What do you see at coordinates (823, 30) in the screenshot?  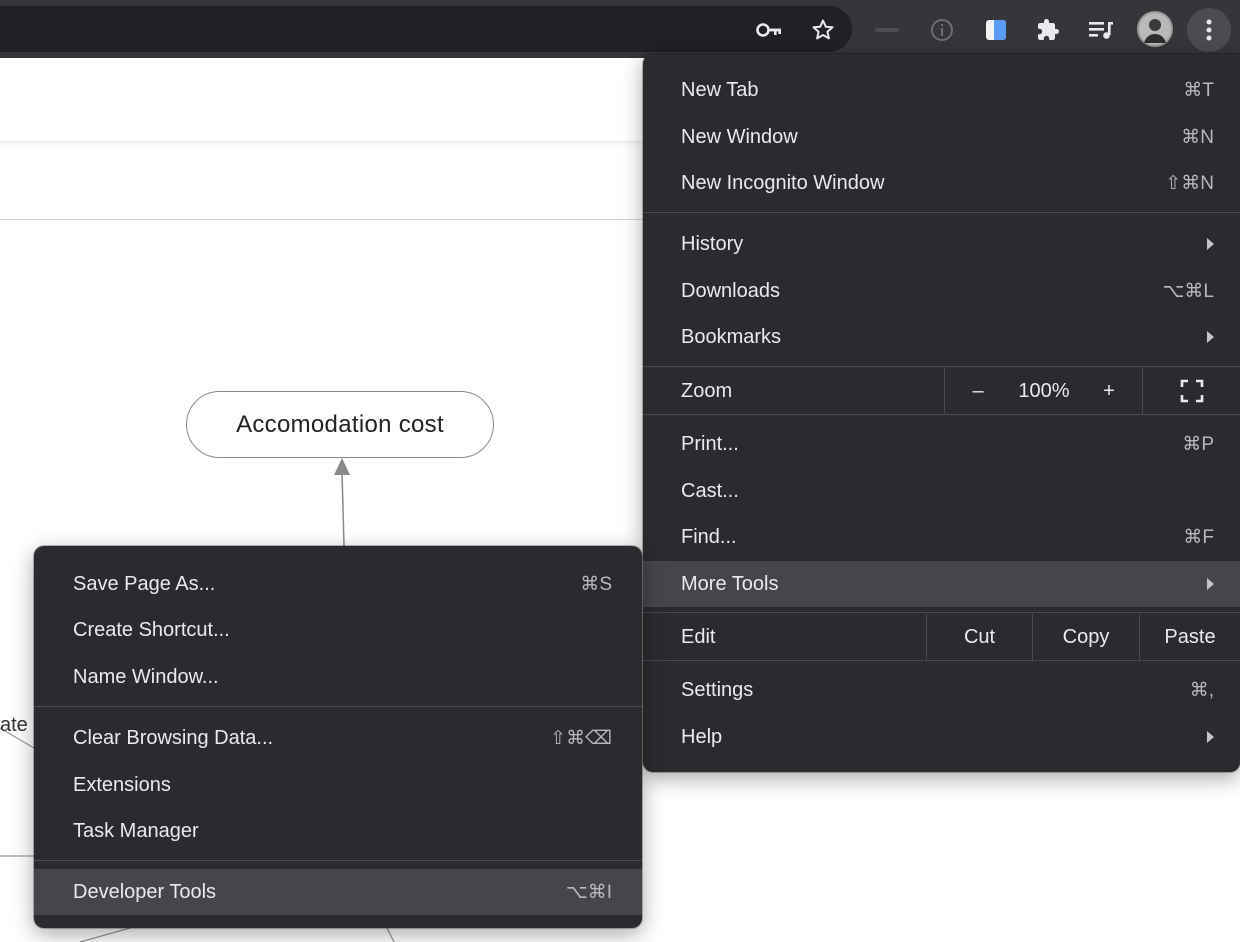 I see `bookmark-star-icon` at bounding box center [823, 30].